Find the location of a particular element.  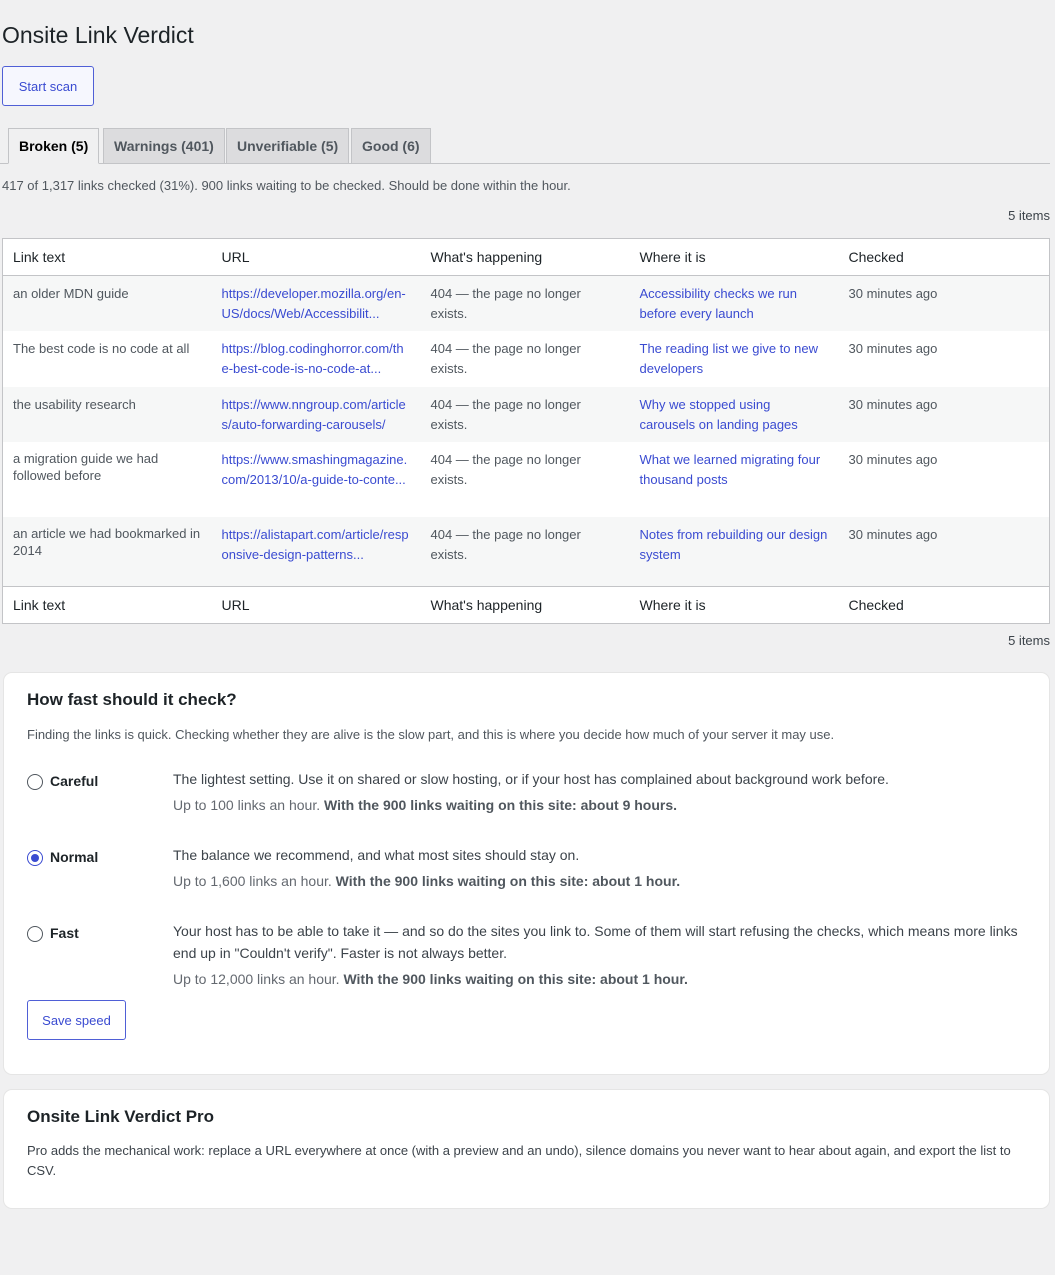

column-header-where: Where it is is located at coordinates (734, 257).